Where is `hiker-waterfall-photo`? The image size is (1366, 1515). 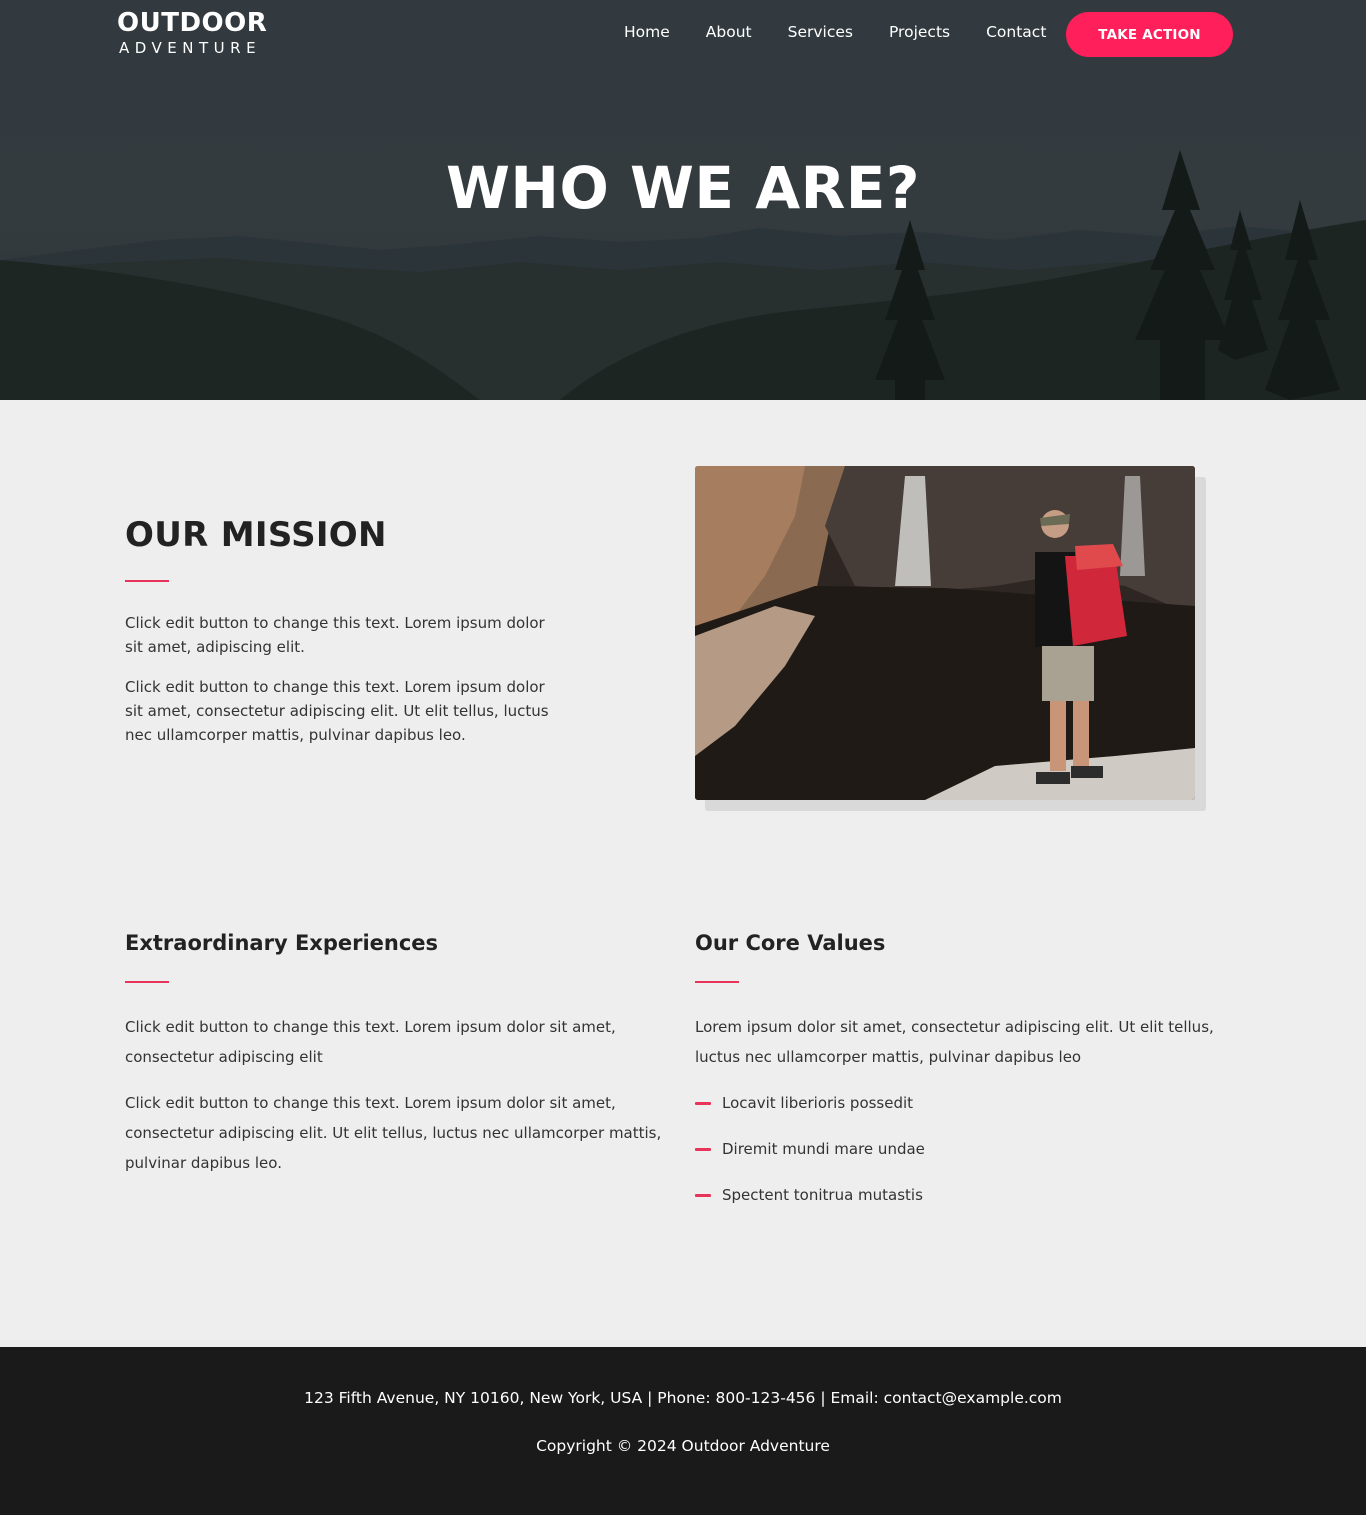
hiker-waterfall-photo is located at coordinates (945, 633).